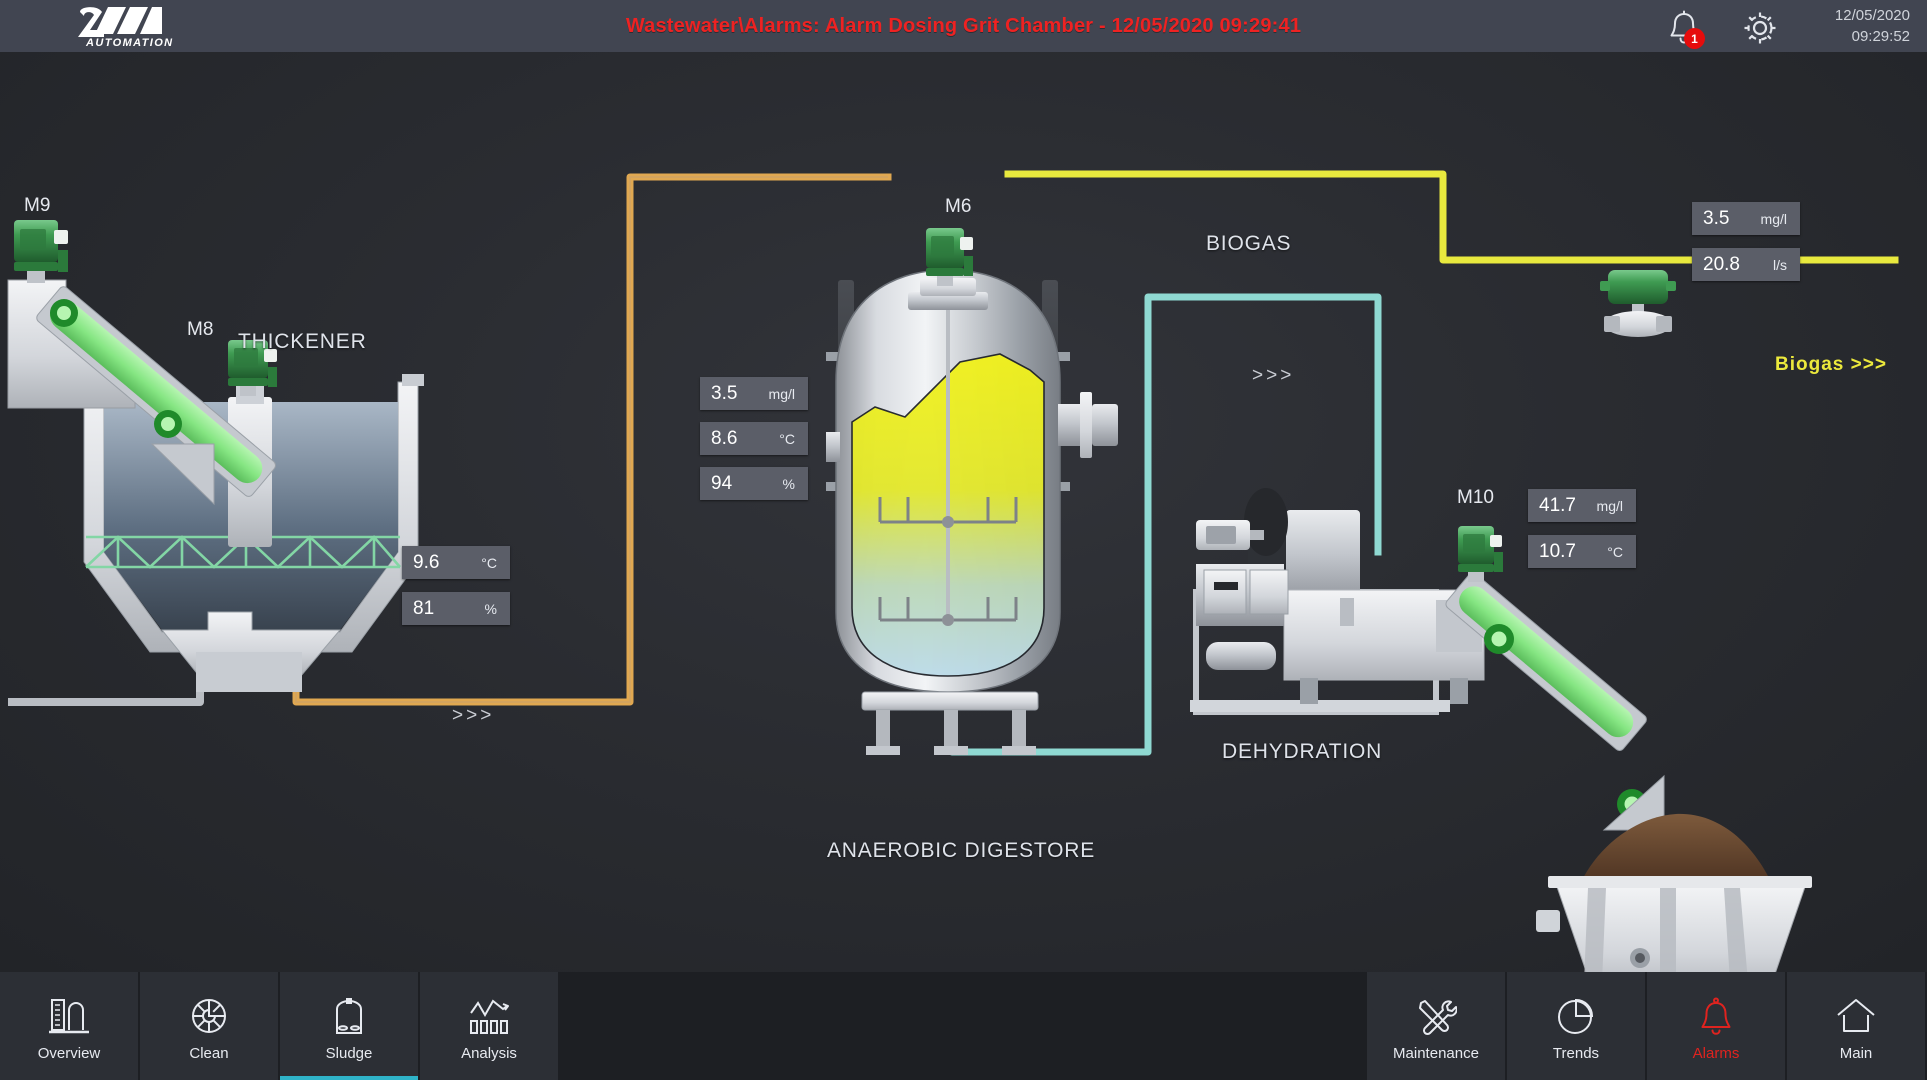 Image resolution: width=1927 pixels, height=1080 pixels. What do you see at coordinates (69, 1053) in the screenshot?
I see `nav-label: Overview` at bounding box center [69, 1053].